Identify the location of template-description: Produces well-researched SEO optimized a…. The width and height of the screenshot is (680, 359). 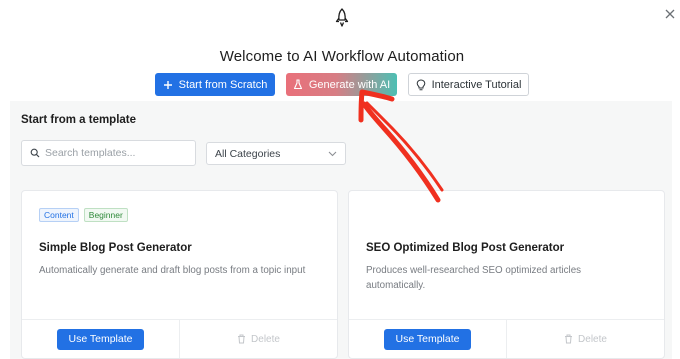
(474, 278).